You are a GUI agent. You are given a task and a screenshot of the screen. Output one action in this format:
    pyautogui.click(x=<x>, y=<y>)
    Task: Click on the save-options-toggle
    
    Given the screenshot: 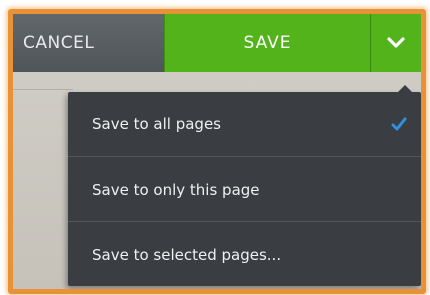 What is the action you would take?
    pyautogui.click(x=395, y=43)
    